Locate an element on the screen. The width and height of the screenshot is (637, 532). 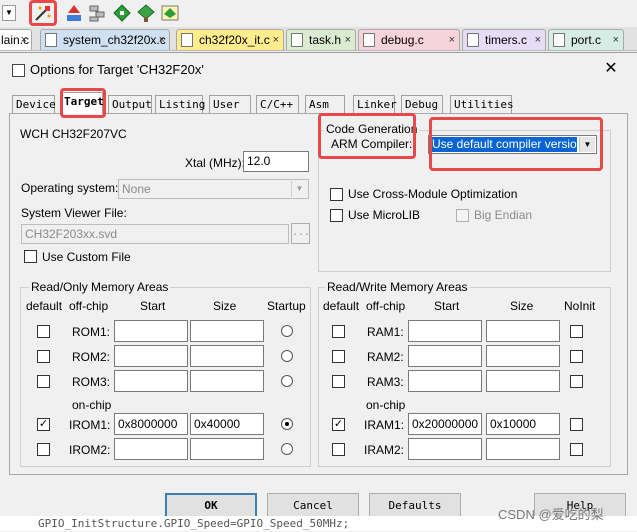
component-icon is located at coordinates (146, 13).